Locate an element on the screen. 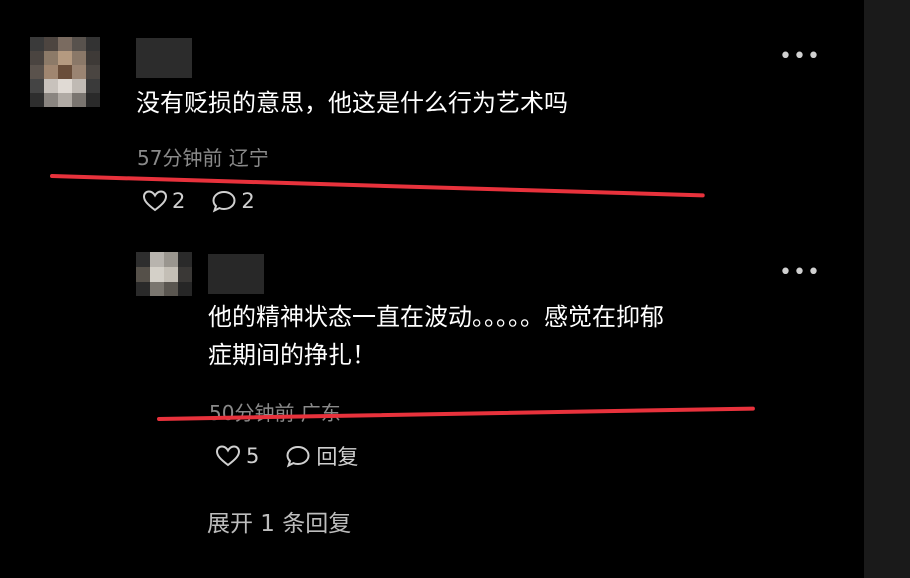 The width and height of the screenshot is (910, 578). reply-button-label: 回复 is located at coordinates (337, 457).